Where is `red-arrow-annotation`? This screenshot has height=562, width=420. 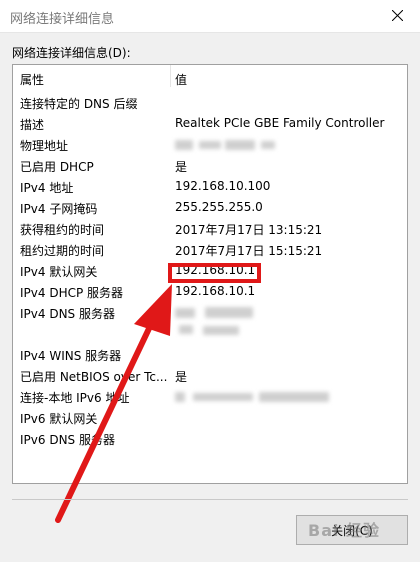 red-arrow-annotation is located at coordinates (113, 403).